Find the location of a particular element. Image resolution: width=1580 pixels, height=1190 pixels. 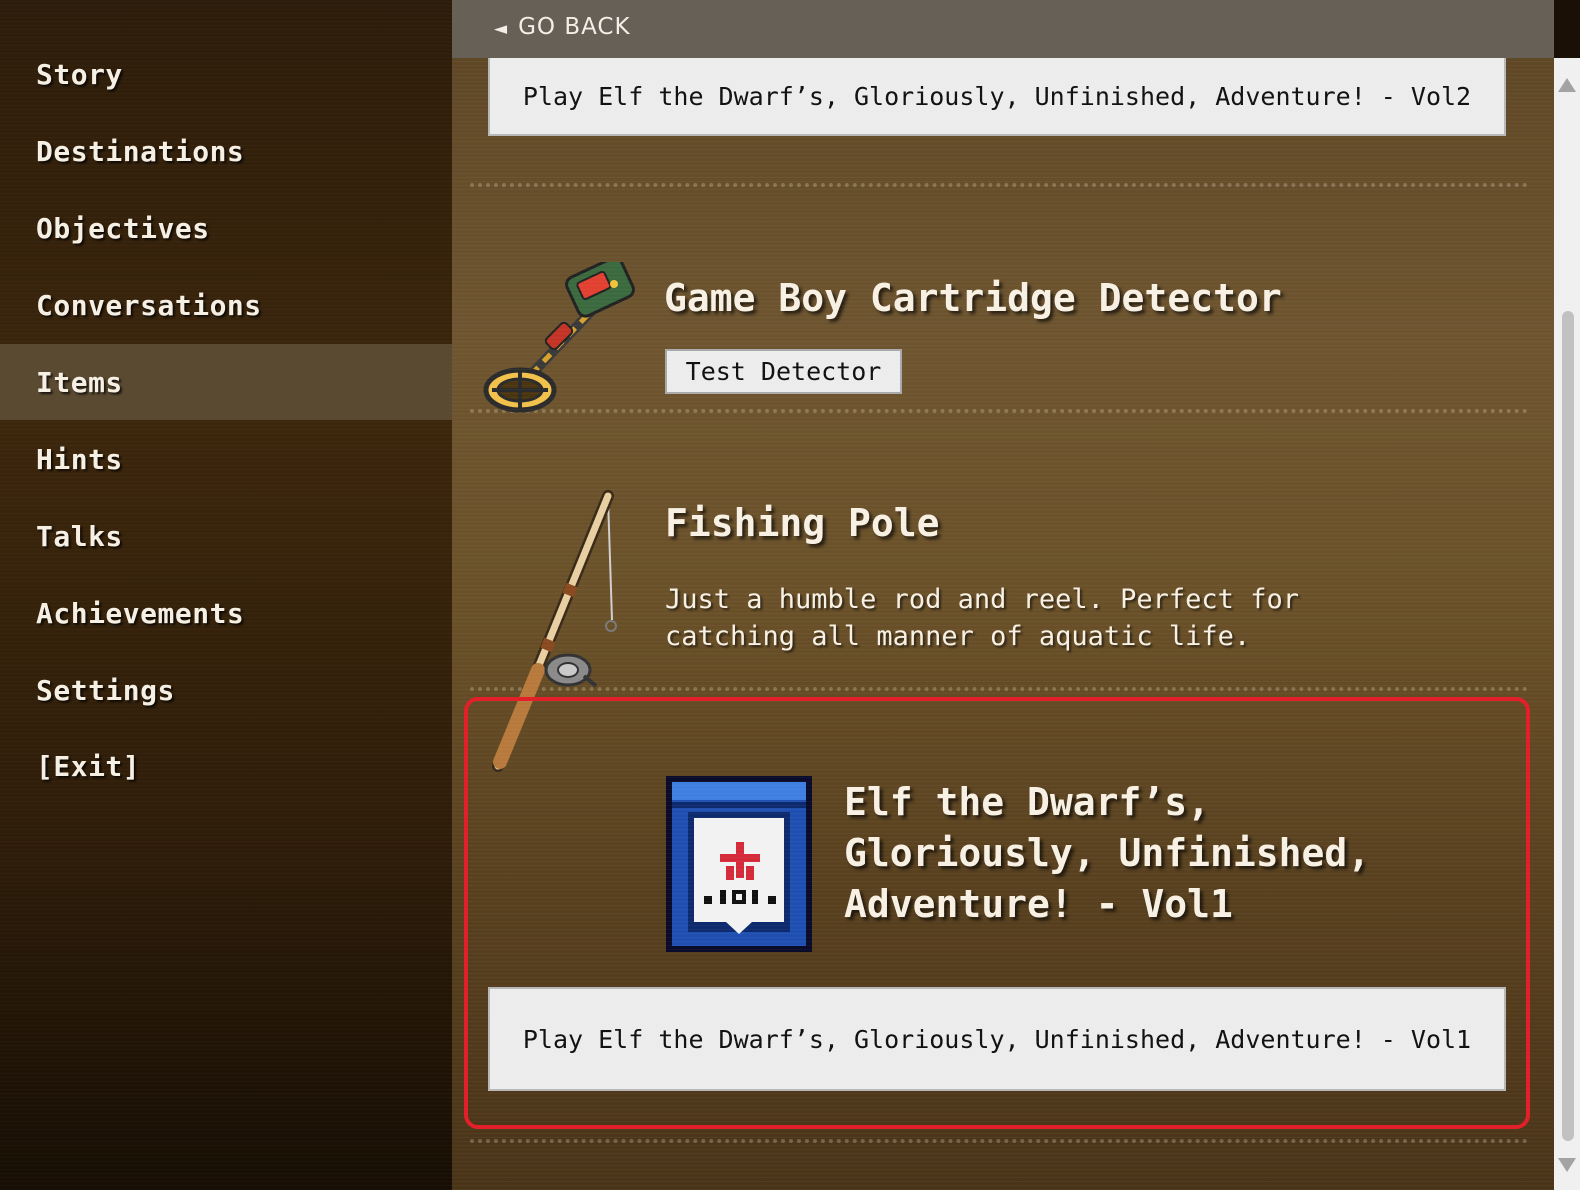

sidebar-item-story: Story is located at coordinates (226, 74).